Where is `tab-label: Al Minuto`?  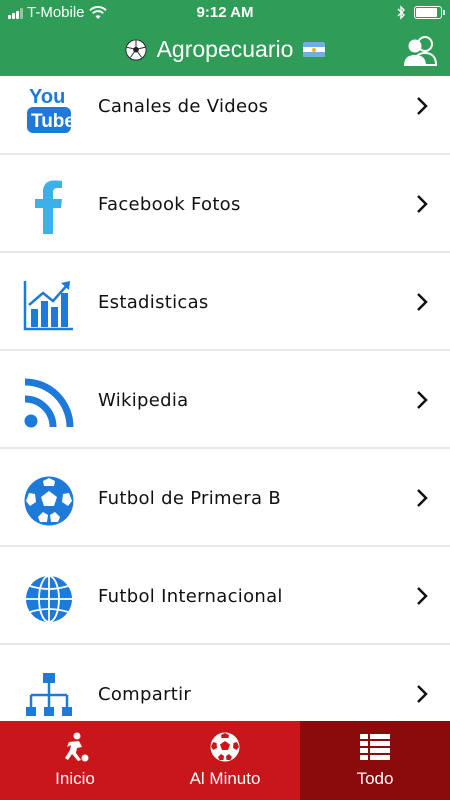 tab-label: Al Minuto is located at coordinates (225, 778).